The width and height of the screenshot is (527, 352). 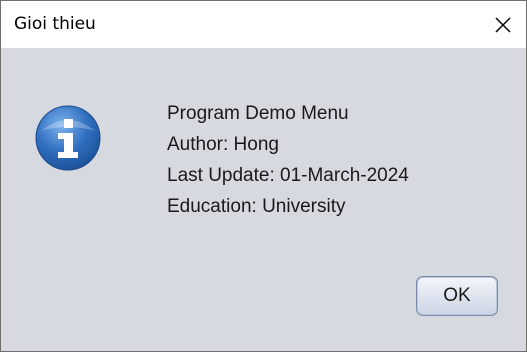 What do you see at coordinates (55, 24) in the screenshot?
I see `window-title: Gioi thieu` at bounding box center [55, 24].